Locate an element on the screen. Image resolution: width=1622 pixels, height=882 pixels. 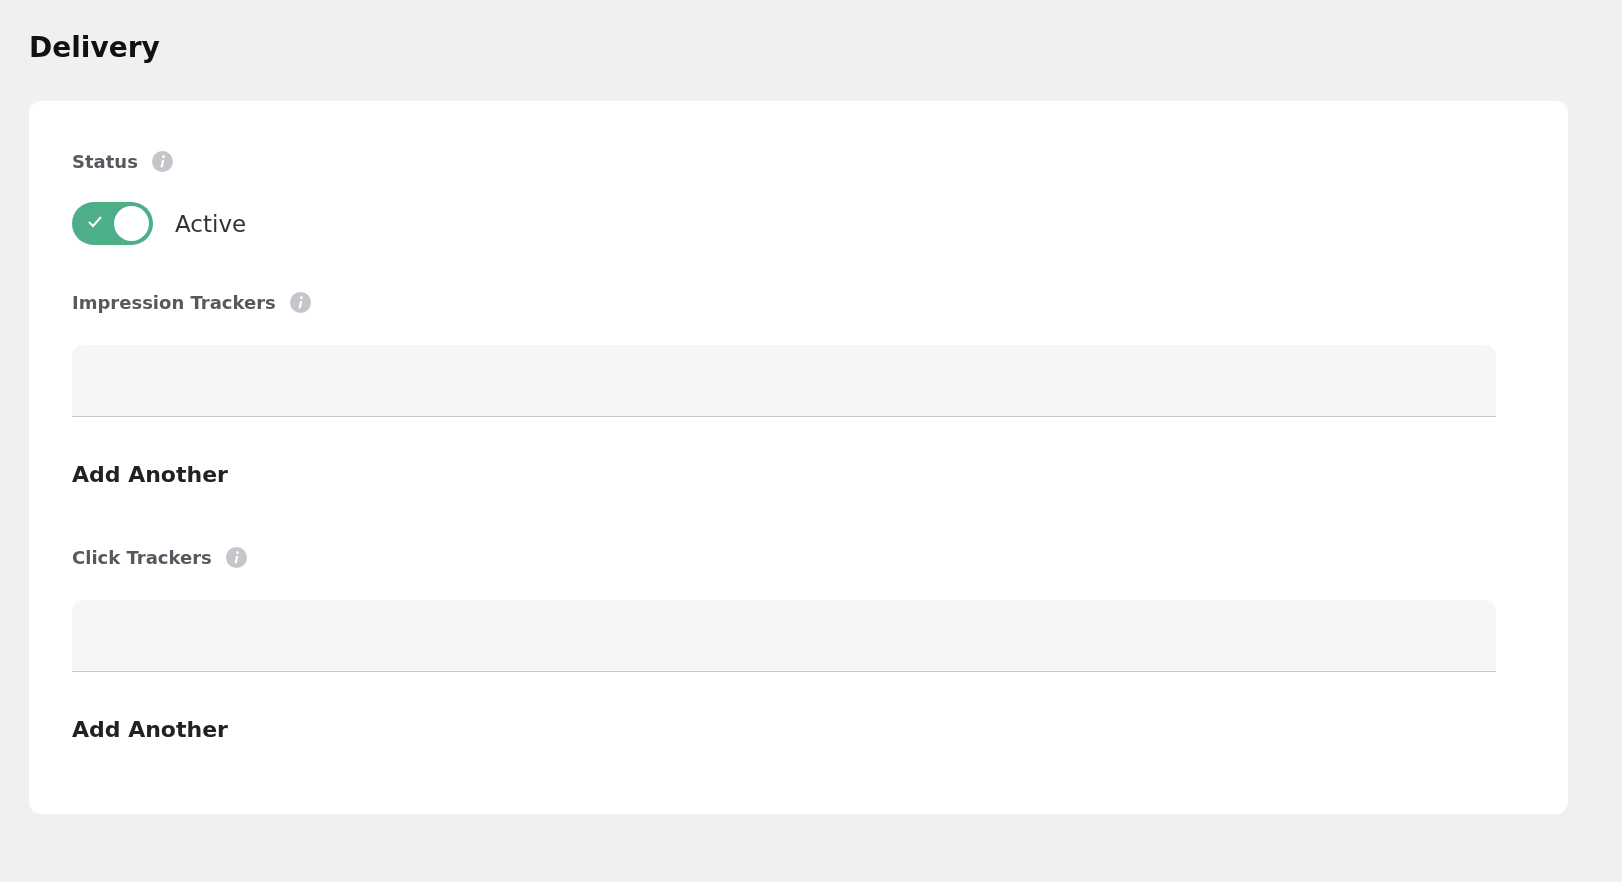
field-label: Impression Trackers is located at coordinates (174, 302).